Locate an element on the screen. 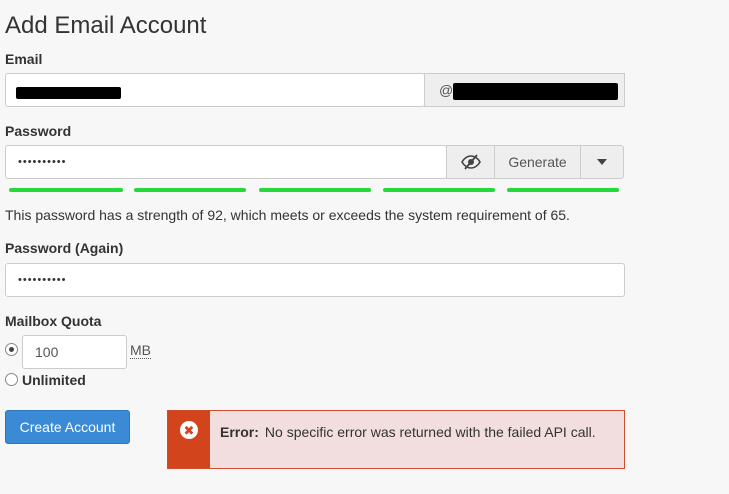 The image size is (729, 494). password-input: •••••••••• is located at coordinates (226, 162).